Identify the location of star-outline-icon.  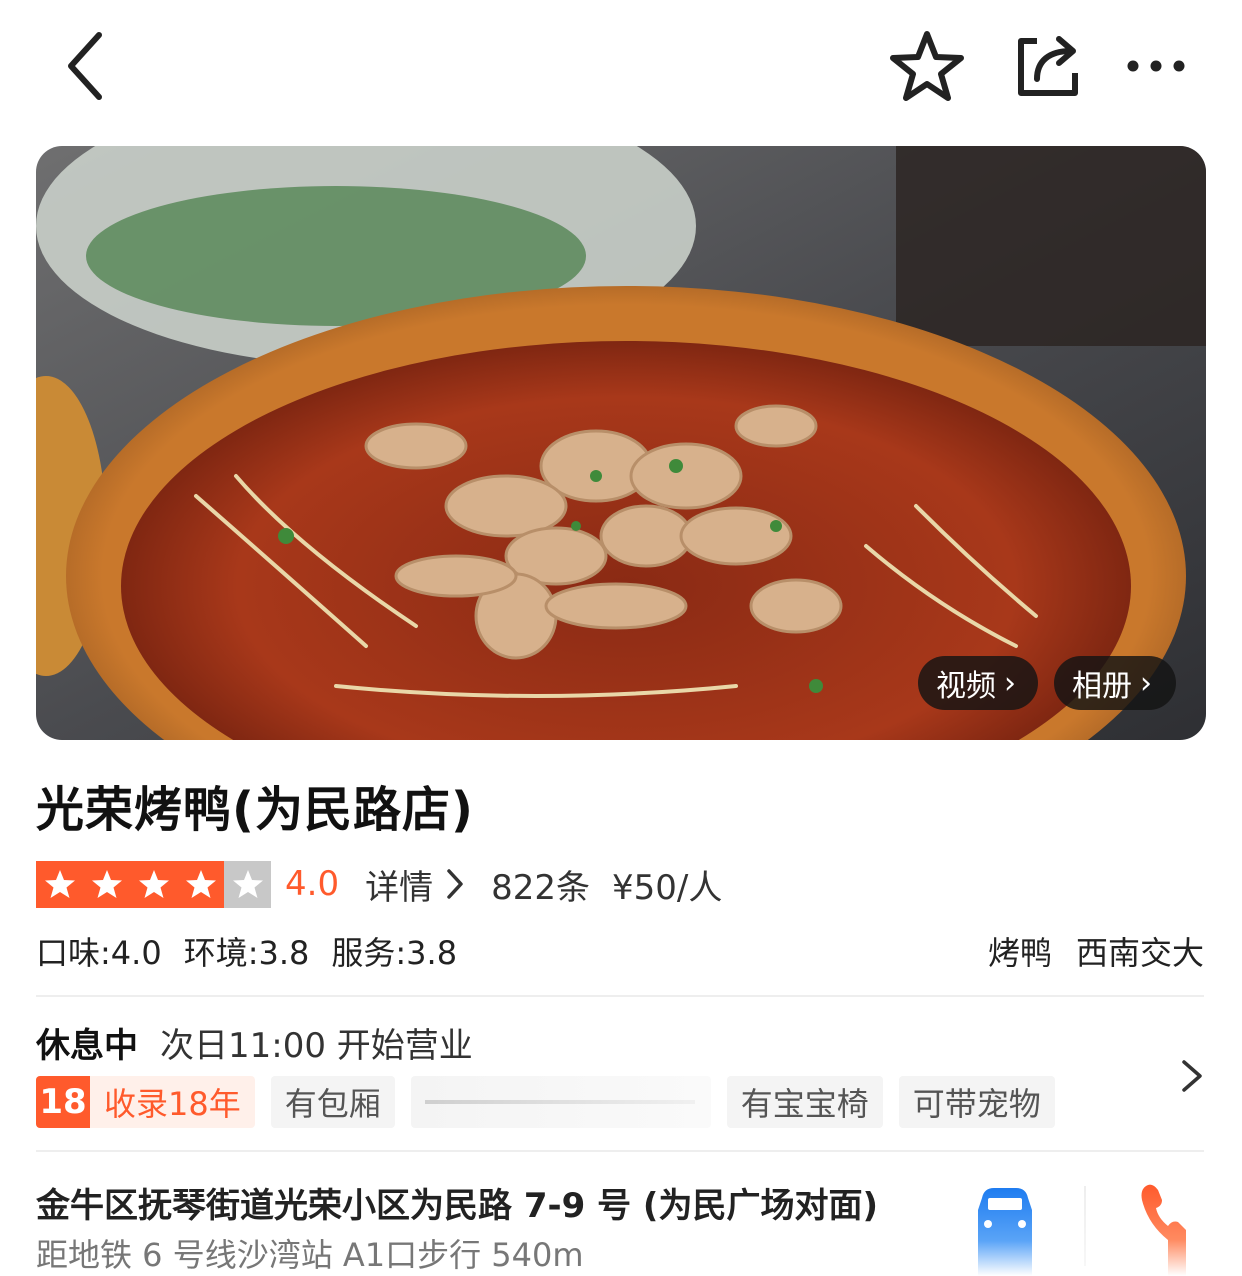
(927, 66).